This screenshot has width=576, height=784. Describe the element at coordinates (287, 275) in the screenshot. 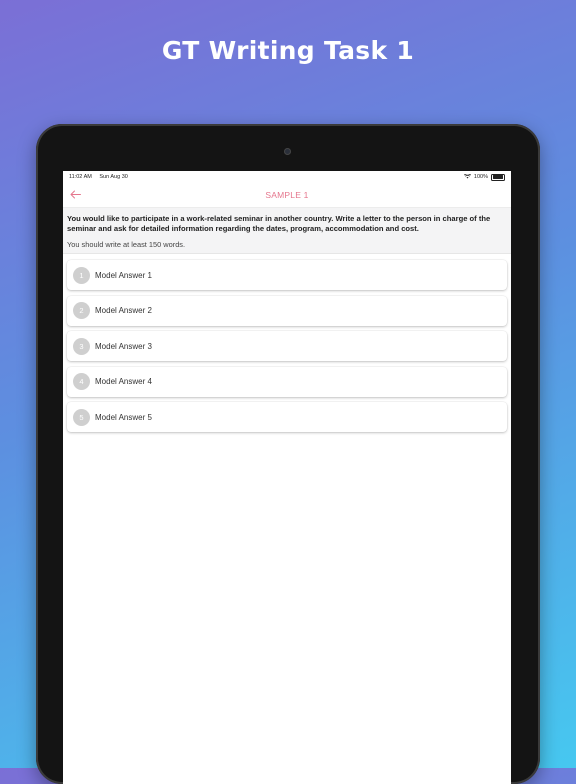

I see `model-answer-1: 1 Model Answer 1` at that location.